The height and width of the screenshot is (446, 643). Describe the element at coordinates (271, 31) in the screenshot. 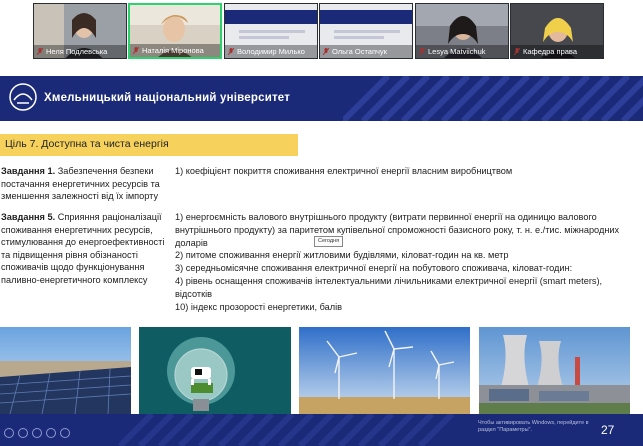

I see `participant-tile: Володимир Милько` at that location.